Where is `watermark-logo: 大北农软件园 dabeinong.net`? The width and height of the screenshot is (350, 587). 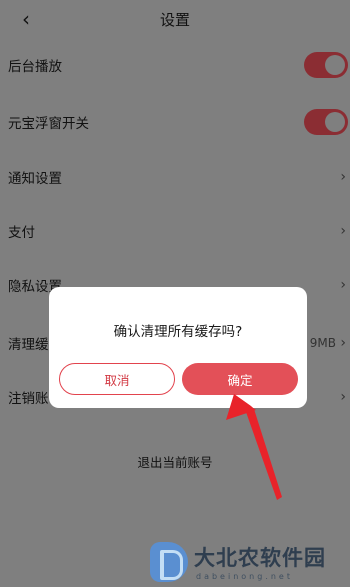
watermark-logo: 大北农软件园 dabeinong.net is located at coordinates (250, 562).